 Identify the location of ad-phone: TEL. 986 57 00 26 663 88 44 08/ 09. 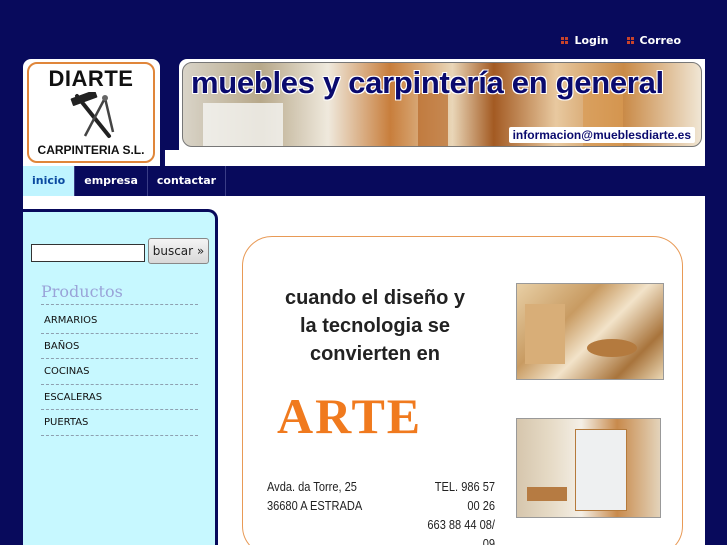
(461, 511).